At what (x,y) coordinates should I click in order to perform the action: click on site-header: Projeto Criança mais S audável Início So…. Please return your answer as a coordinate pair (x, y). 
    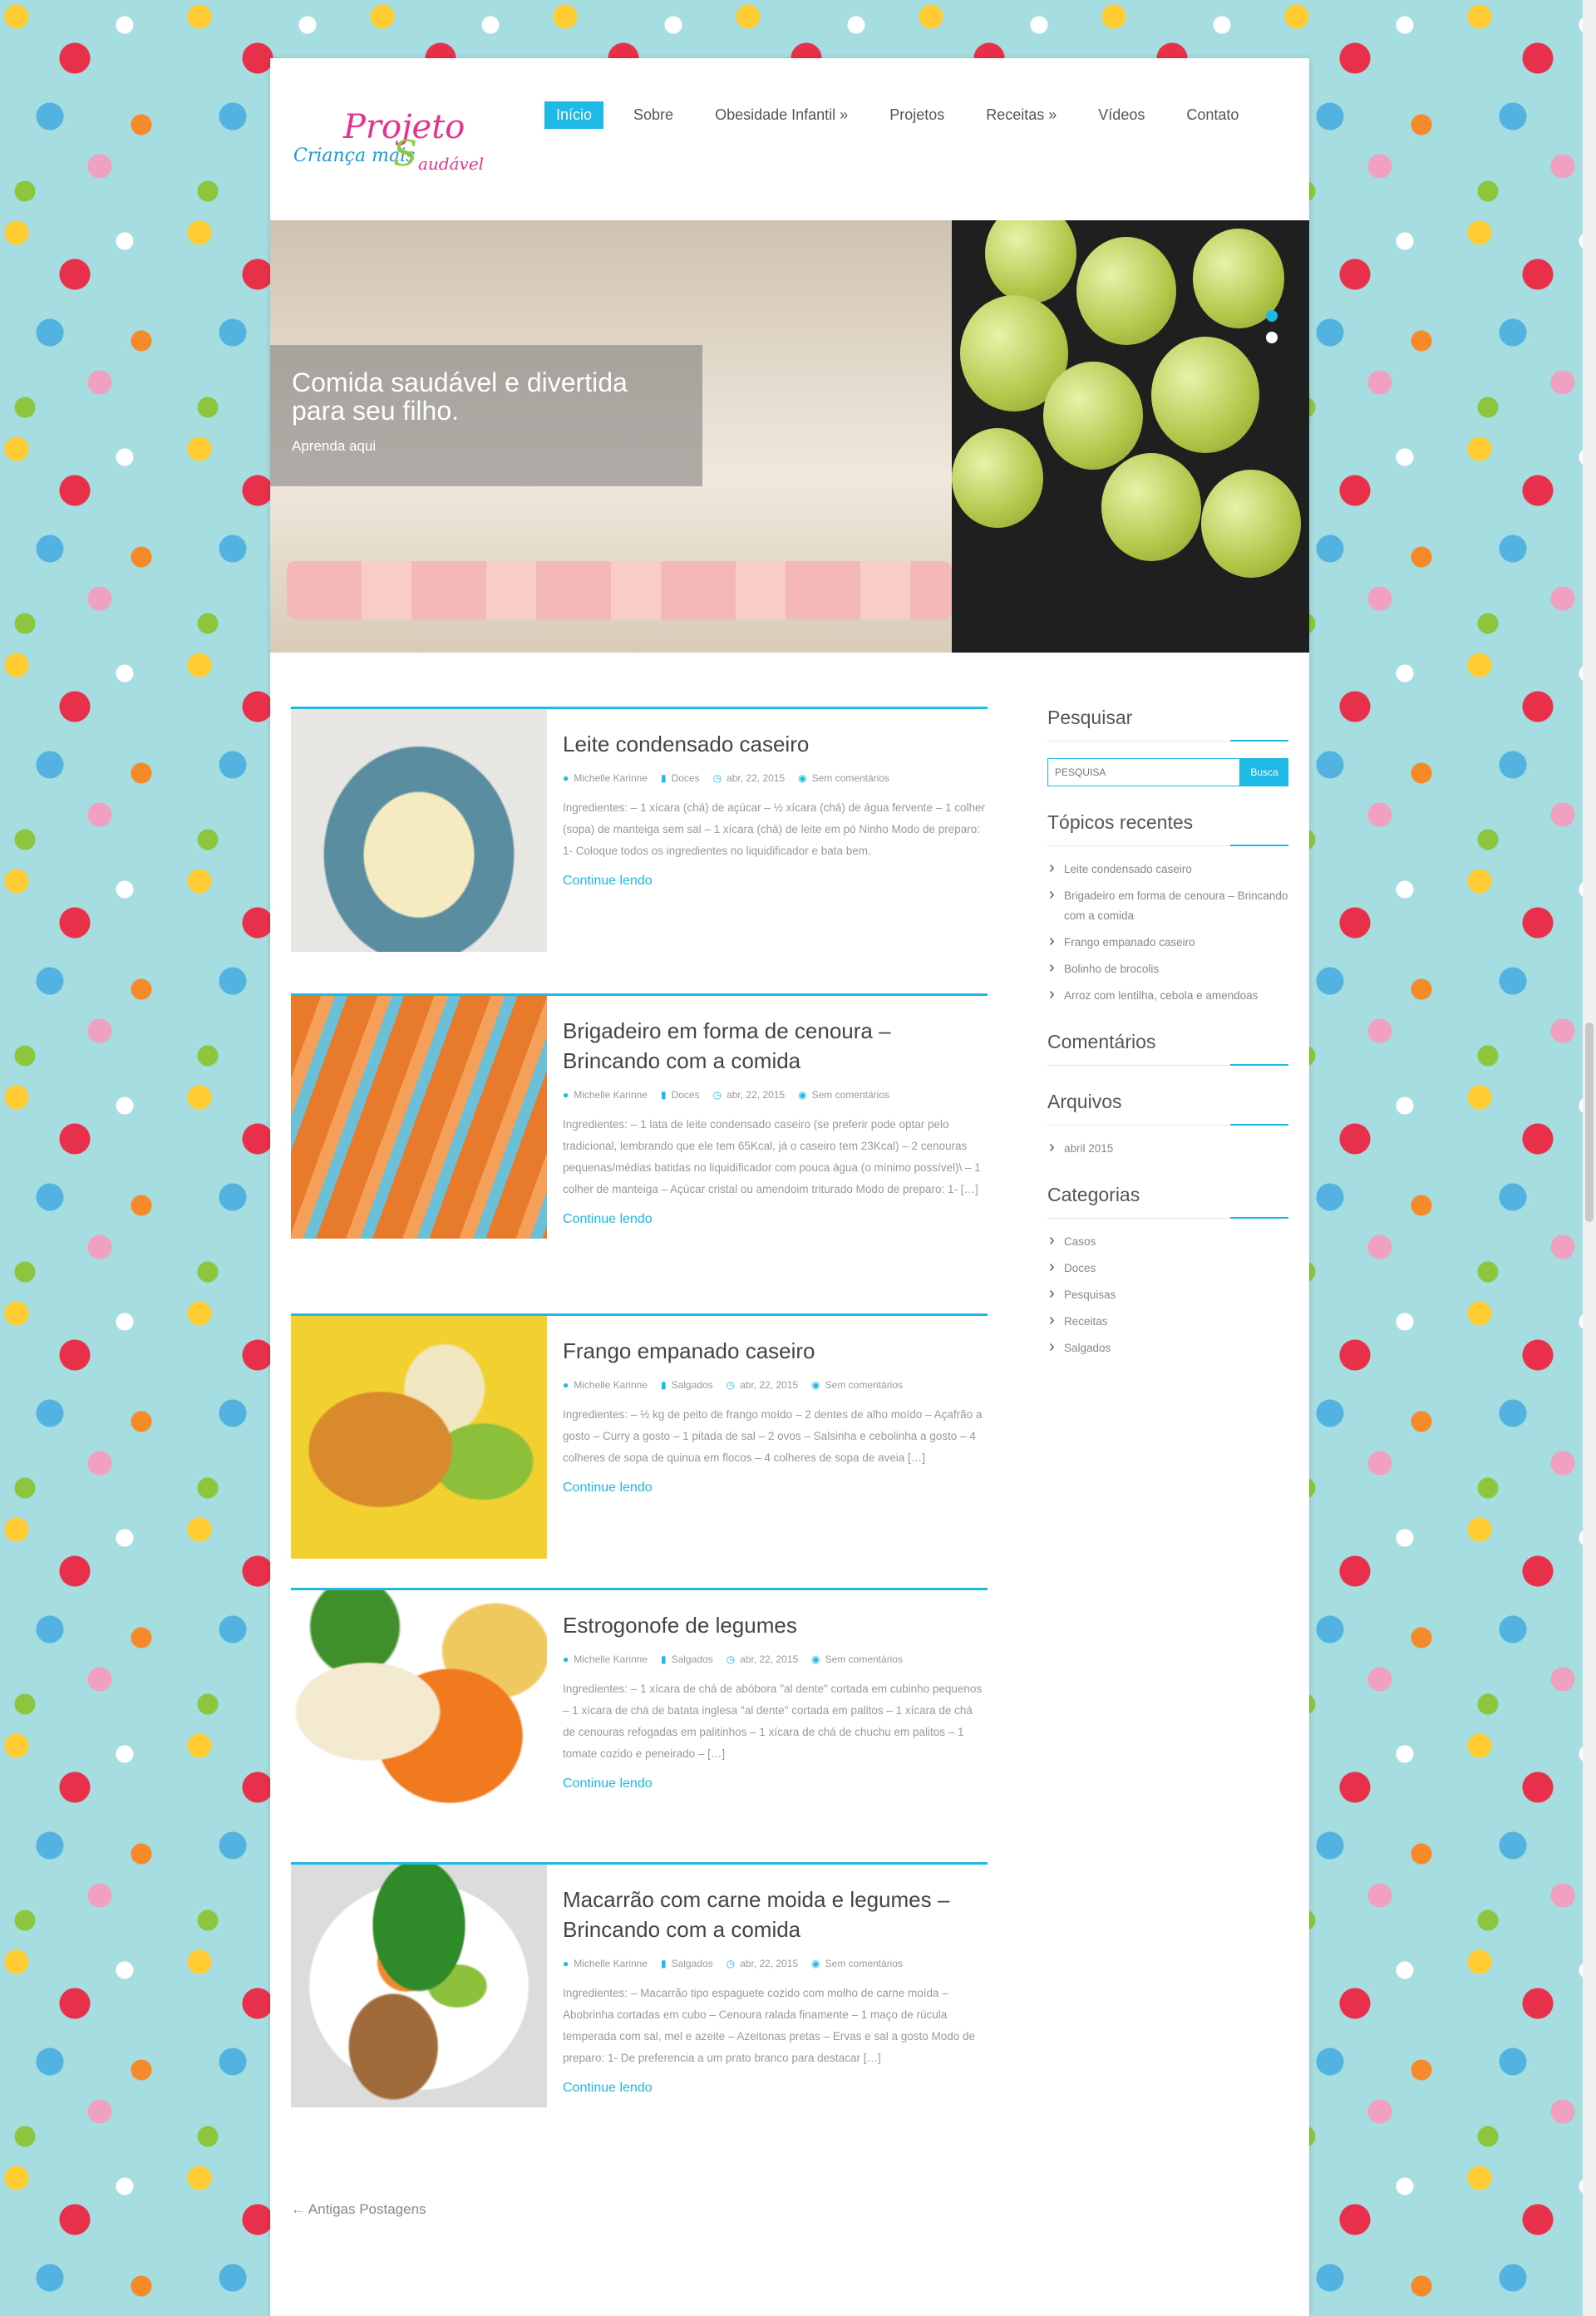
    Looking at the image, I should click on (789, 139).